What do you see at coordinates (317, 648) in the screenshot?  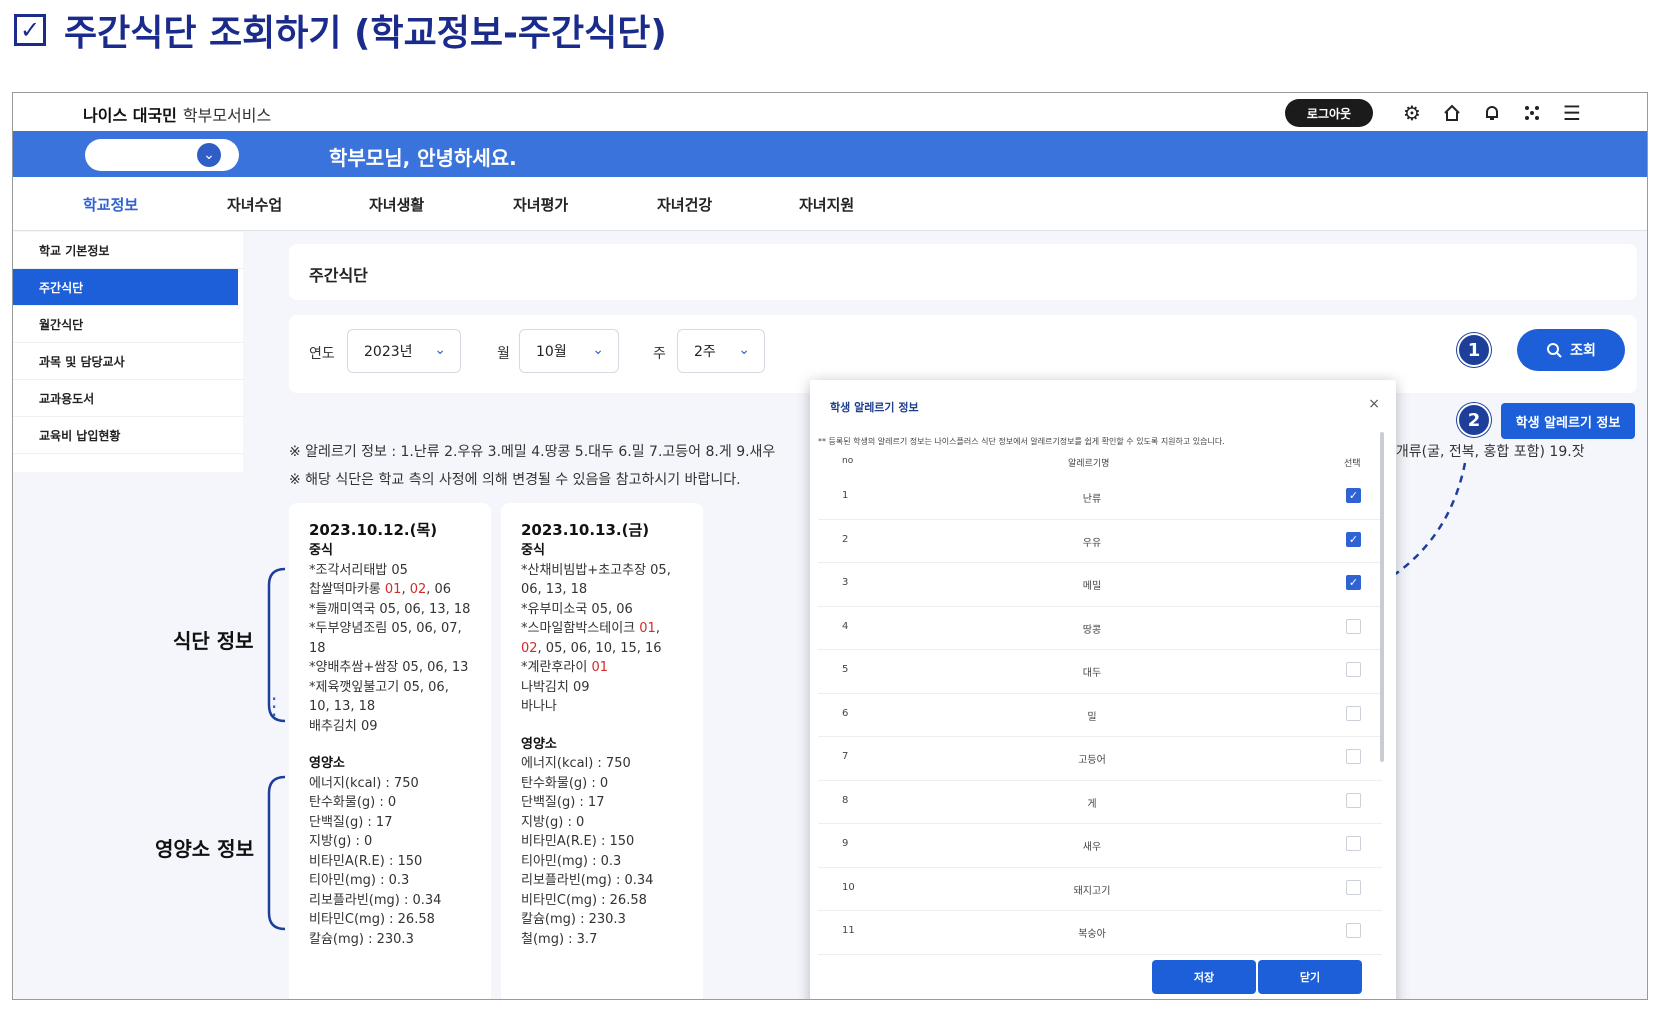 I see `menu-item: 18` at bounding box center [317, 648].